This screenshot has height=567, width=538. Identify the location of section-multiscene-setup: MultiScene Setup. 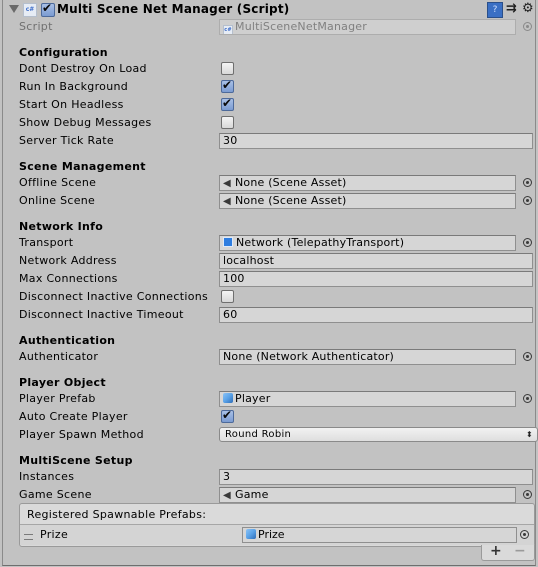
(76, 460).